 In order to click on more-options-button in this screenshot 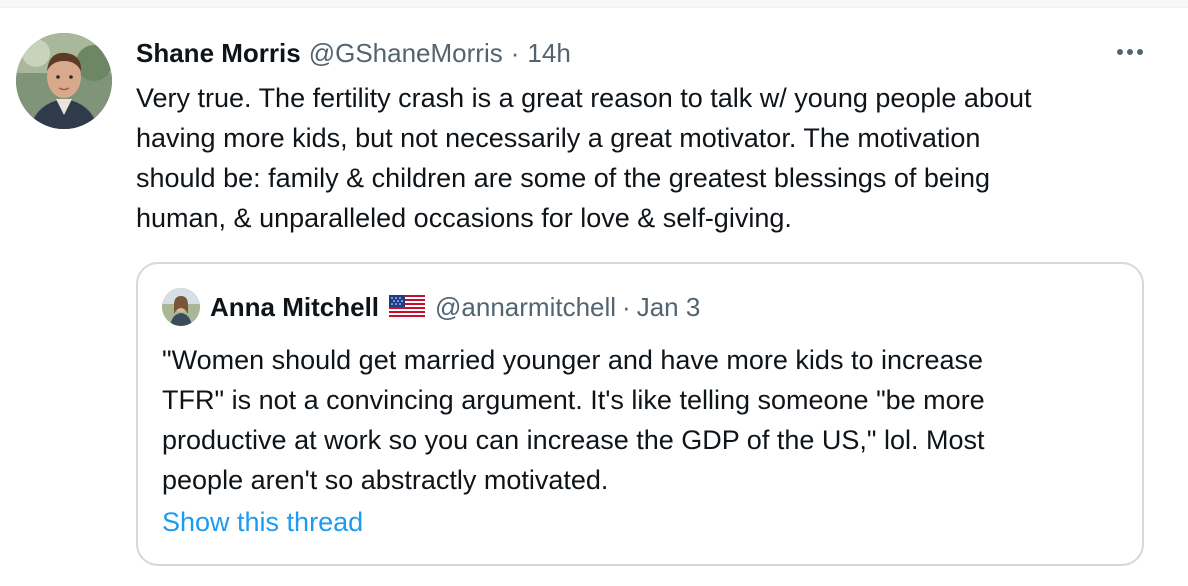, I will do `click(1130, 52)`.